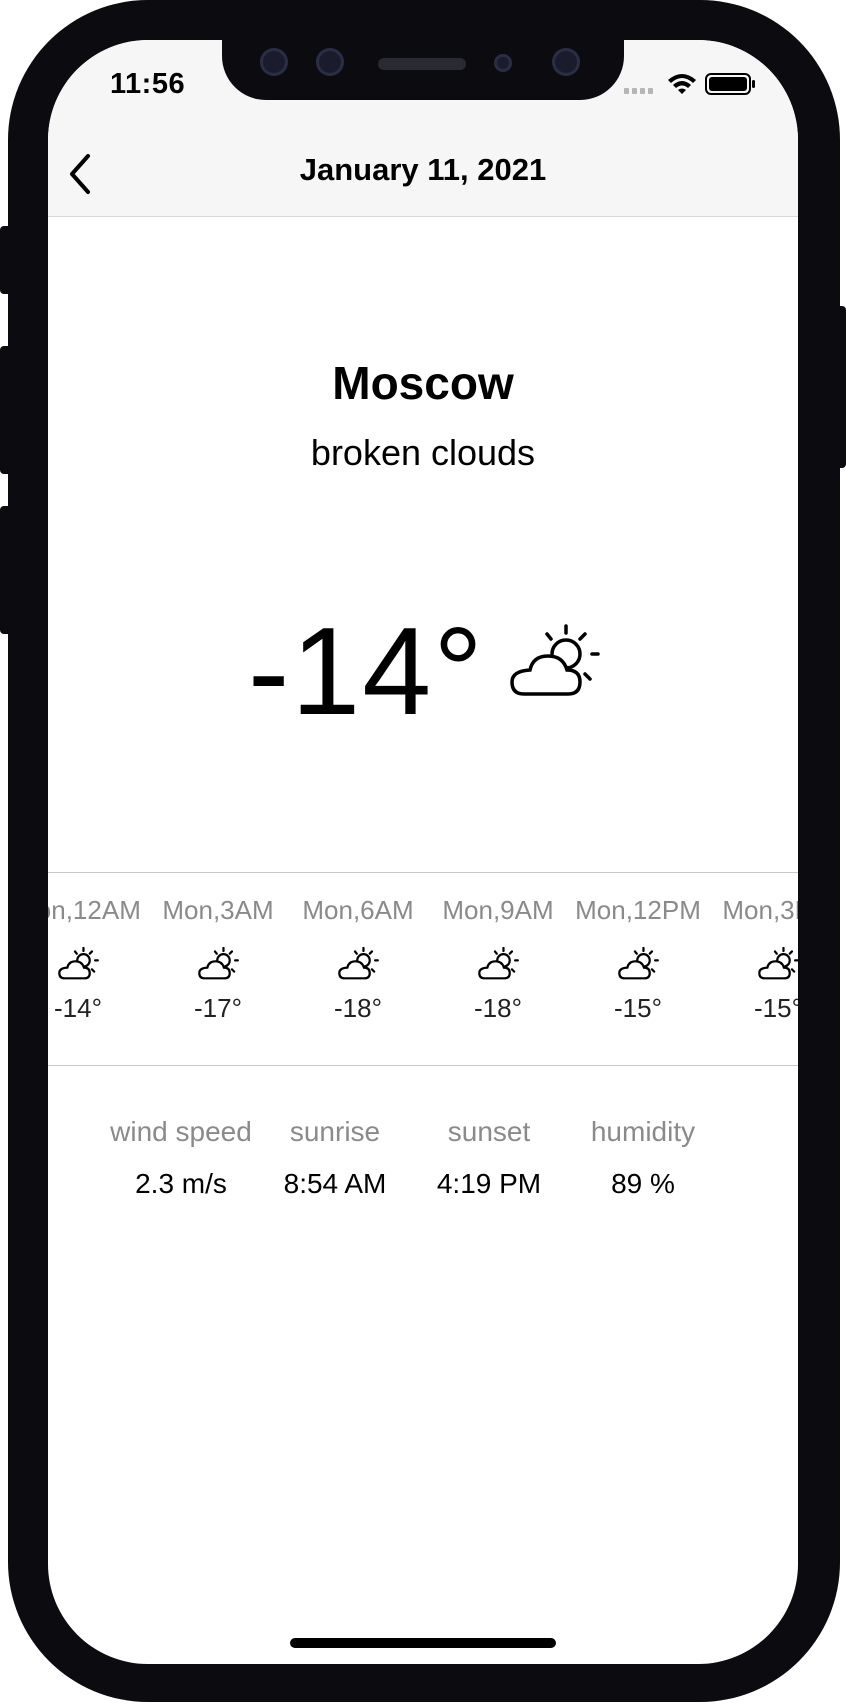  What do you see at coordinates (638, 910) in the screenshot?
I see `hour-label: Mon,12PM` at bounding box center [638, 910].